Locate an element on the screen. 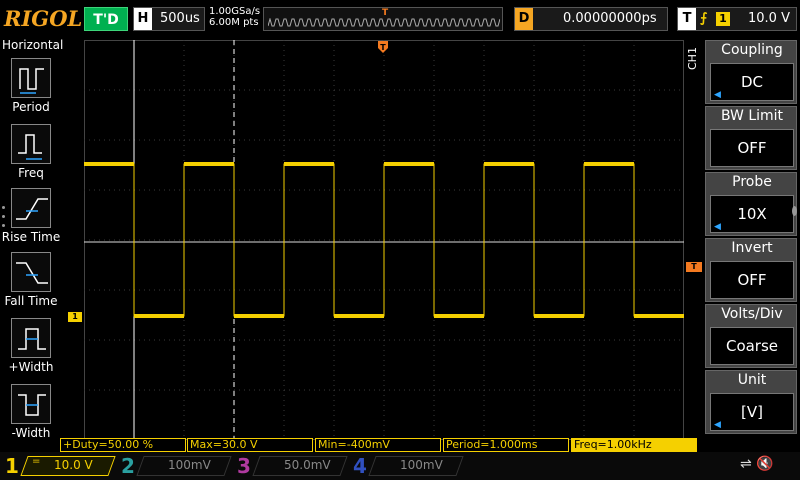 This screenshot has height=480, width=800. channel-4-status: 4 100mV is located at coordinates (407, 466).